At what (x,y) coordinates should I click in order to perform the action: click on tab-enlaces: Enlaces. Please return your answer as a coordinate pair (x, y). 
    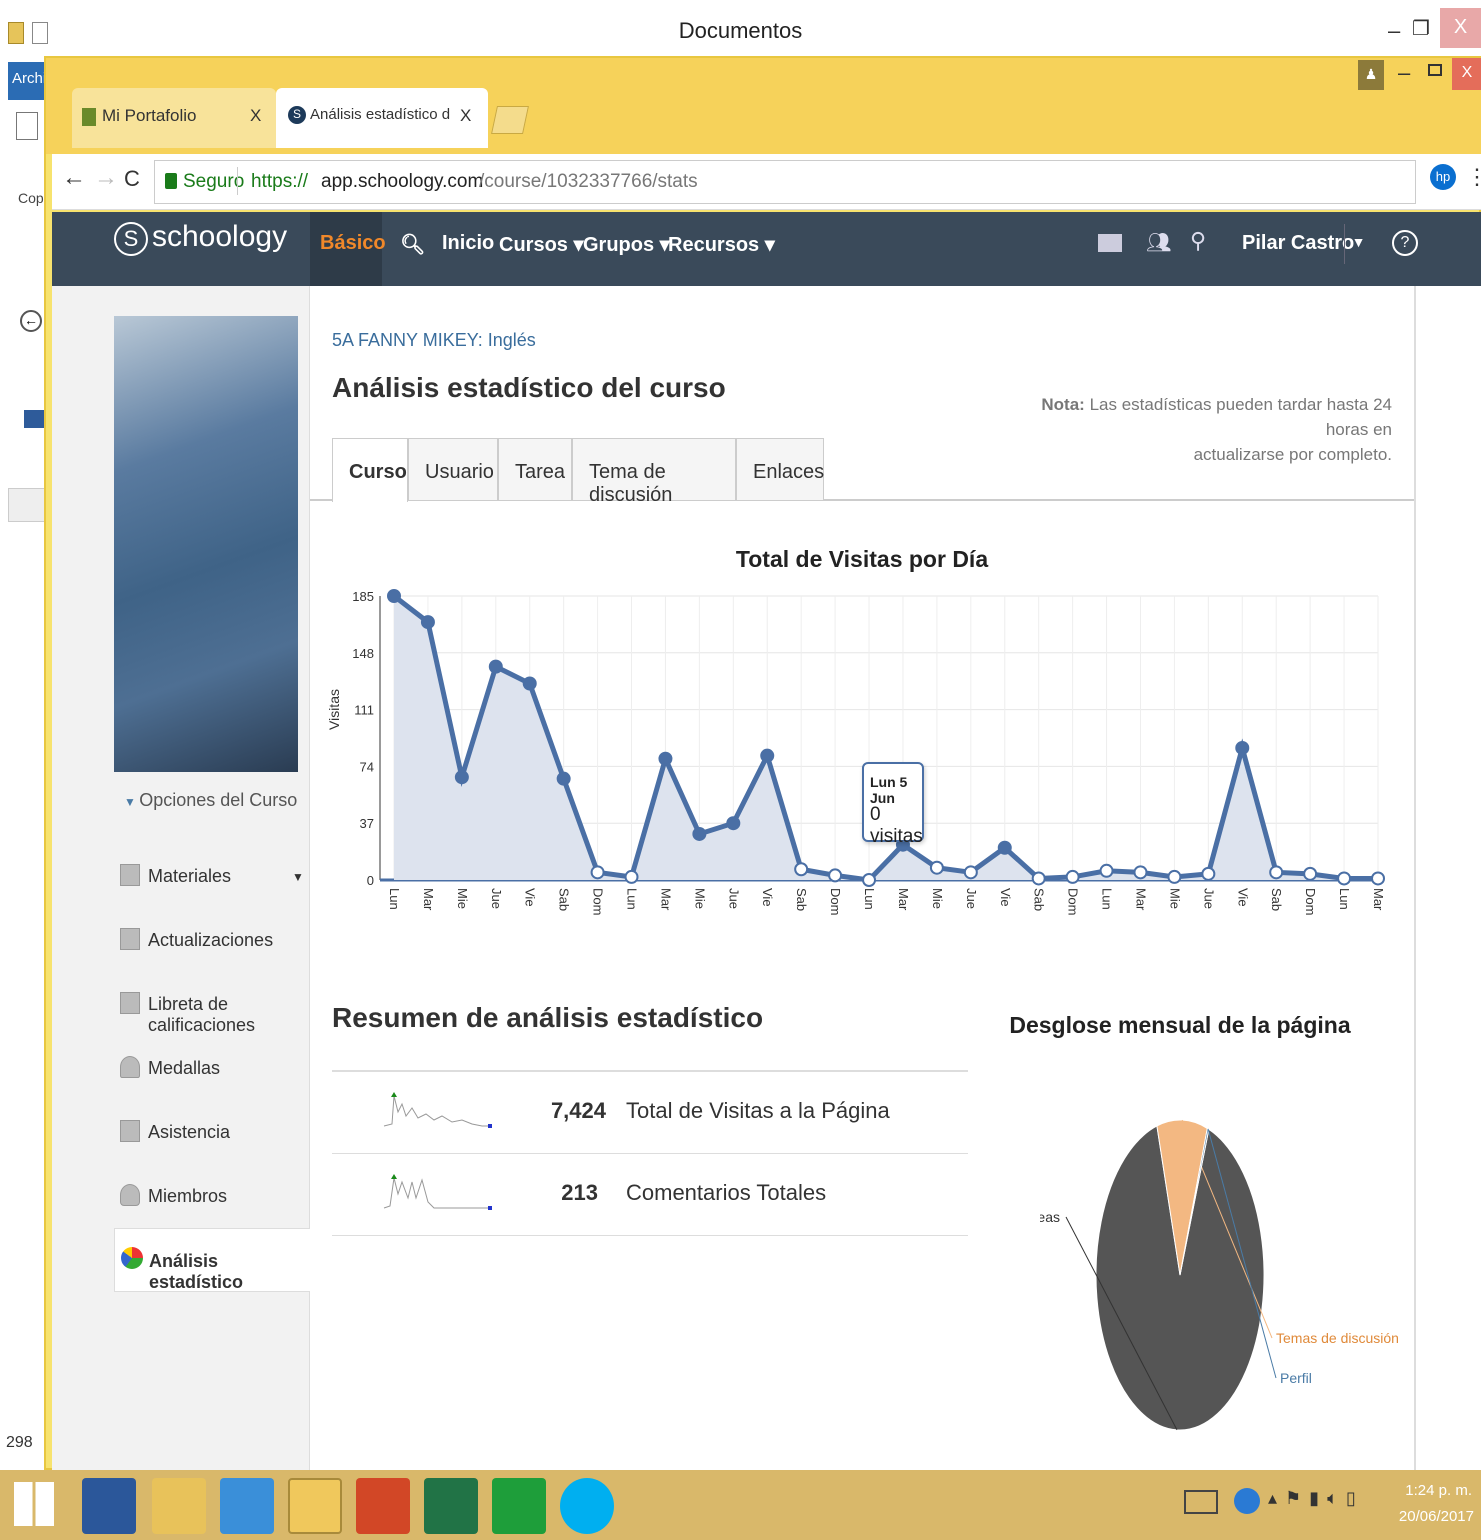
    Looking at the image, I should click on (780, 469).